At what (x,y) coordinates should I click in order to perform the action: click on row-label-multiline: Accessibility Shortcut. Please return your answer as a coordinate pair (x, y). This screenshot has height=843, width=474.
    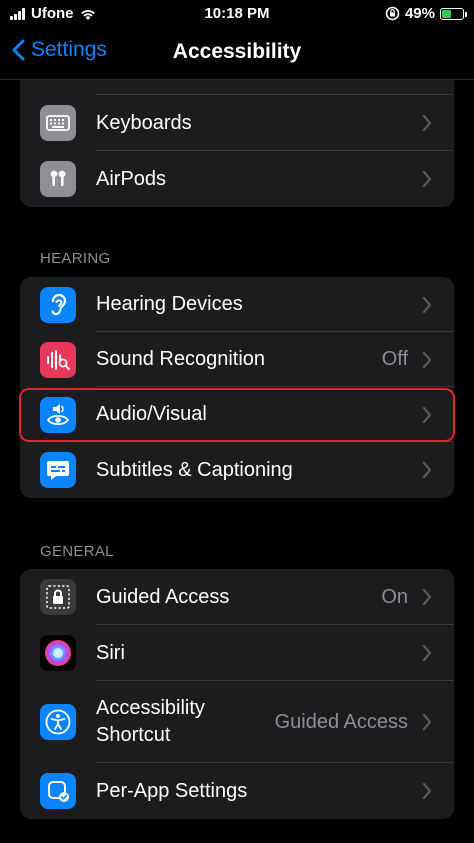
    Looking at the image, I should click on (150, 722).